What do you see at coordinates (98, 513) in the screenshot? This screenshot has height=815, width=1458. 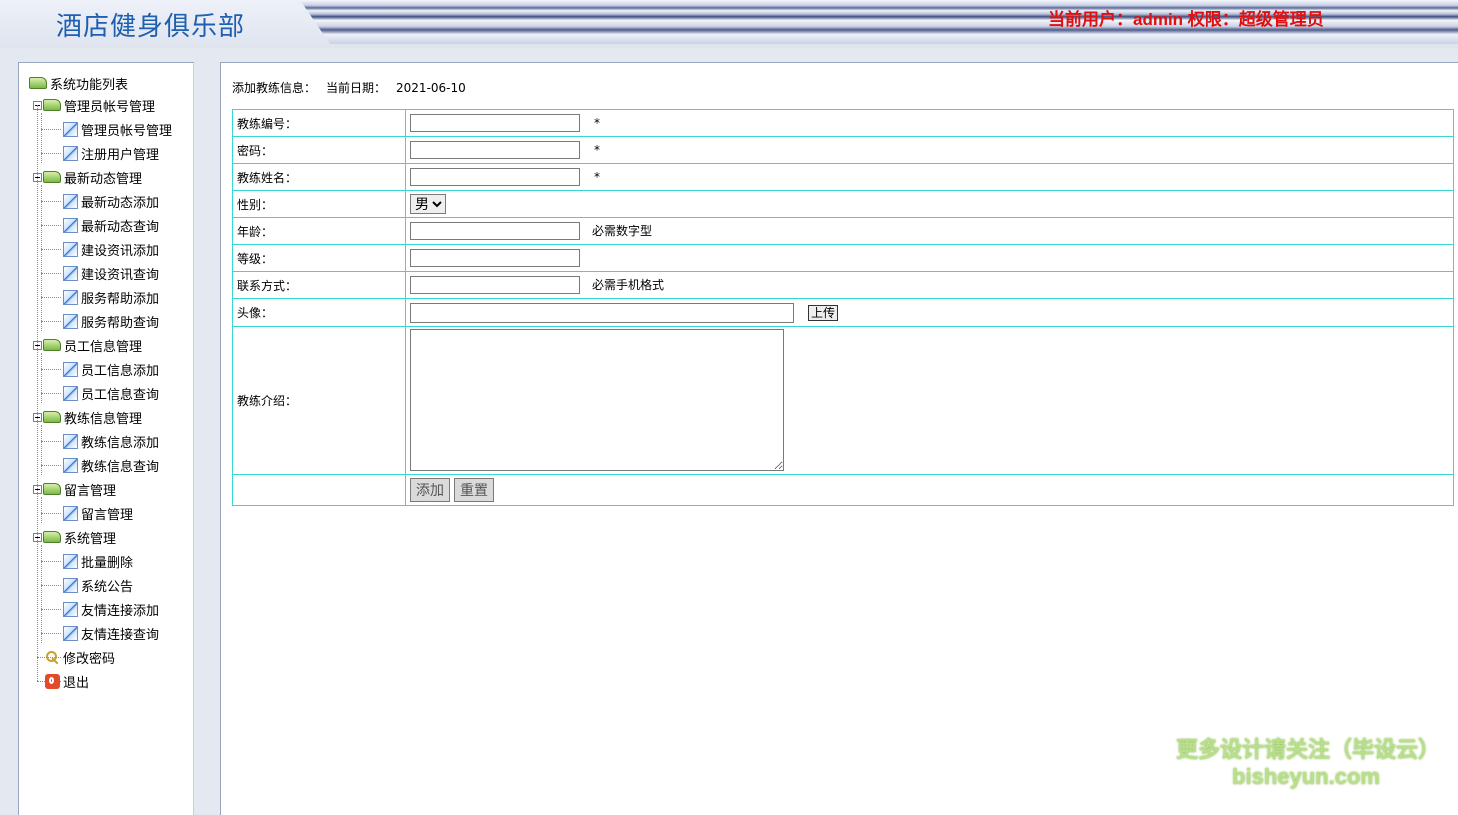 I see `sidebar-item-4-0: 留言管理` at bounding box center [98, 513].